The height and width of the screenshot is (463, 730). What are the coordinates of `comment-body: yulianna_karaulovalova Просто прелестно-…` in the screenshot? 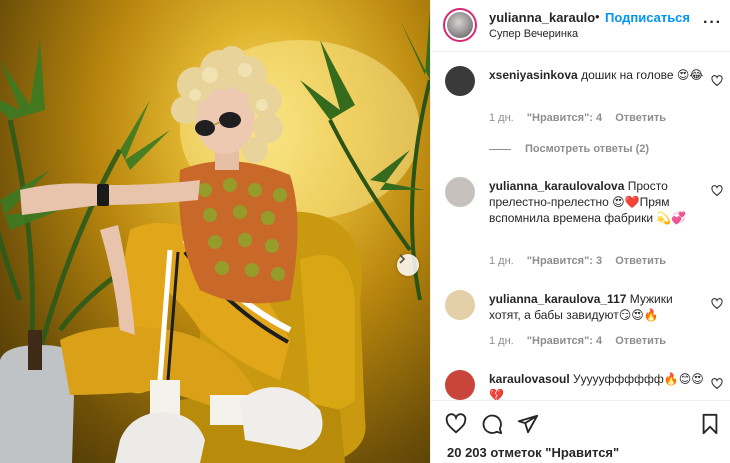 It's located at (598, 202).